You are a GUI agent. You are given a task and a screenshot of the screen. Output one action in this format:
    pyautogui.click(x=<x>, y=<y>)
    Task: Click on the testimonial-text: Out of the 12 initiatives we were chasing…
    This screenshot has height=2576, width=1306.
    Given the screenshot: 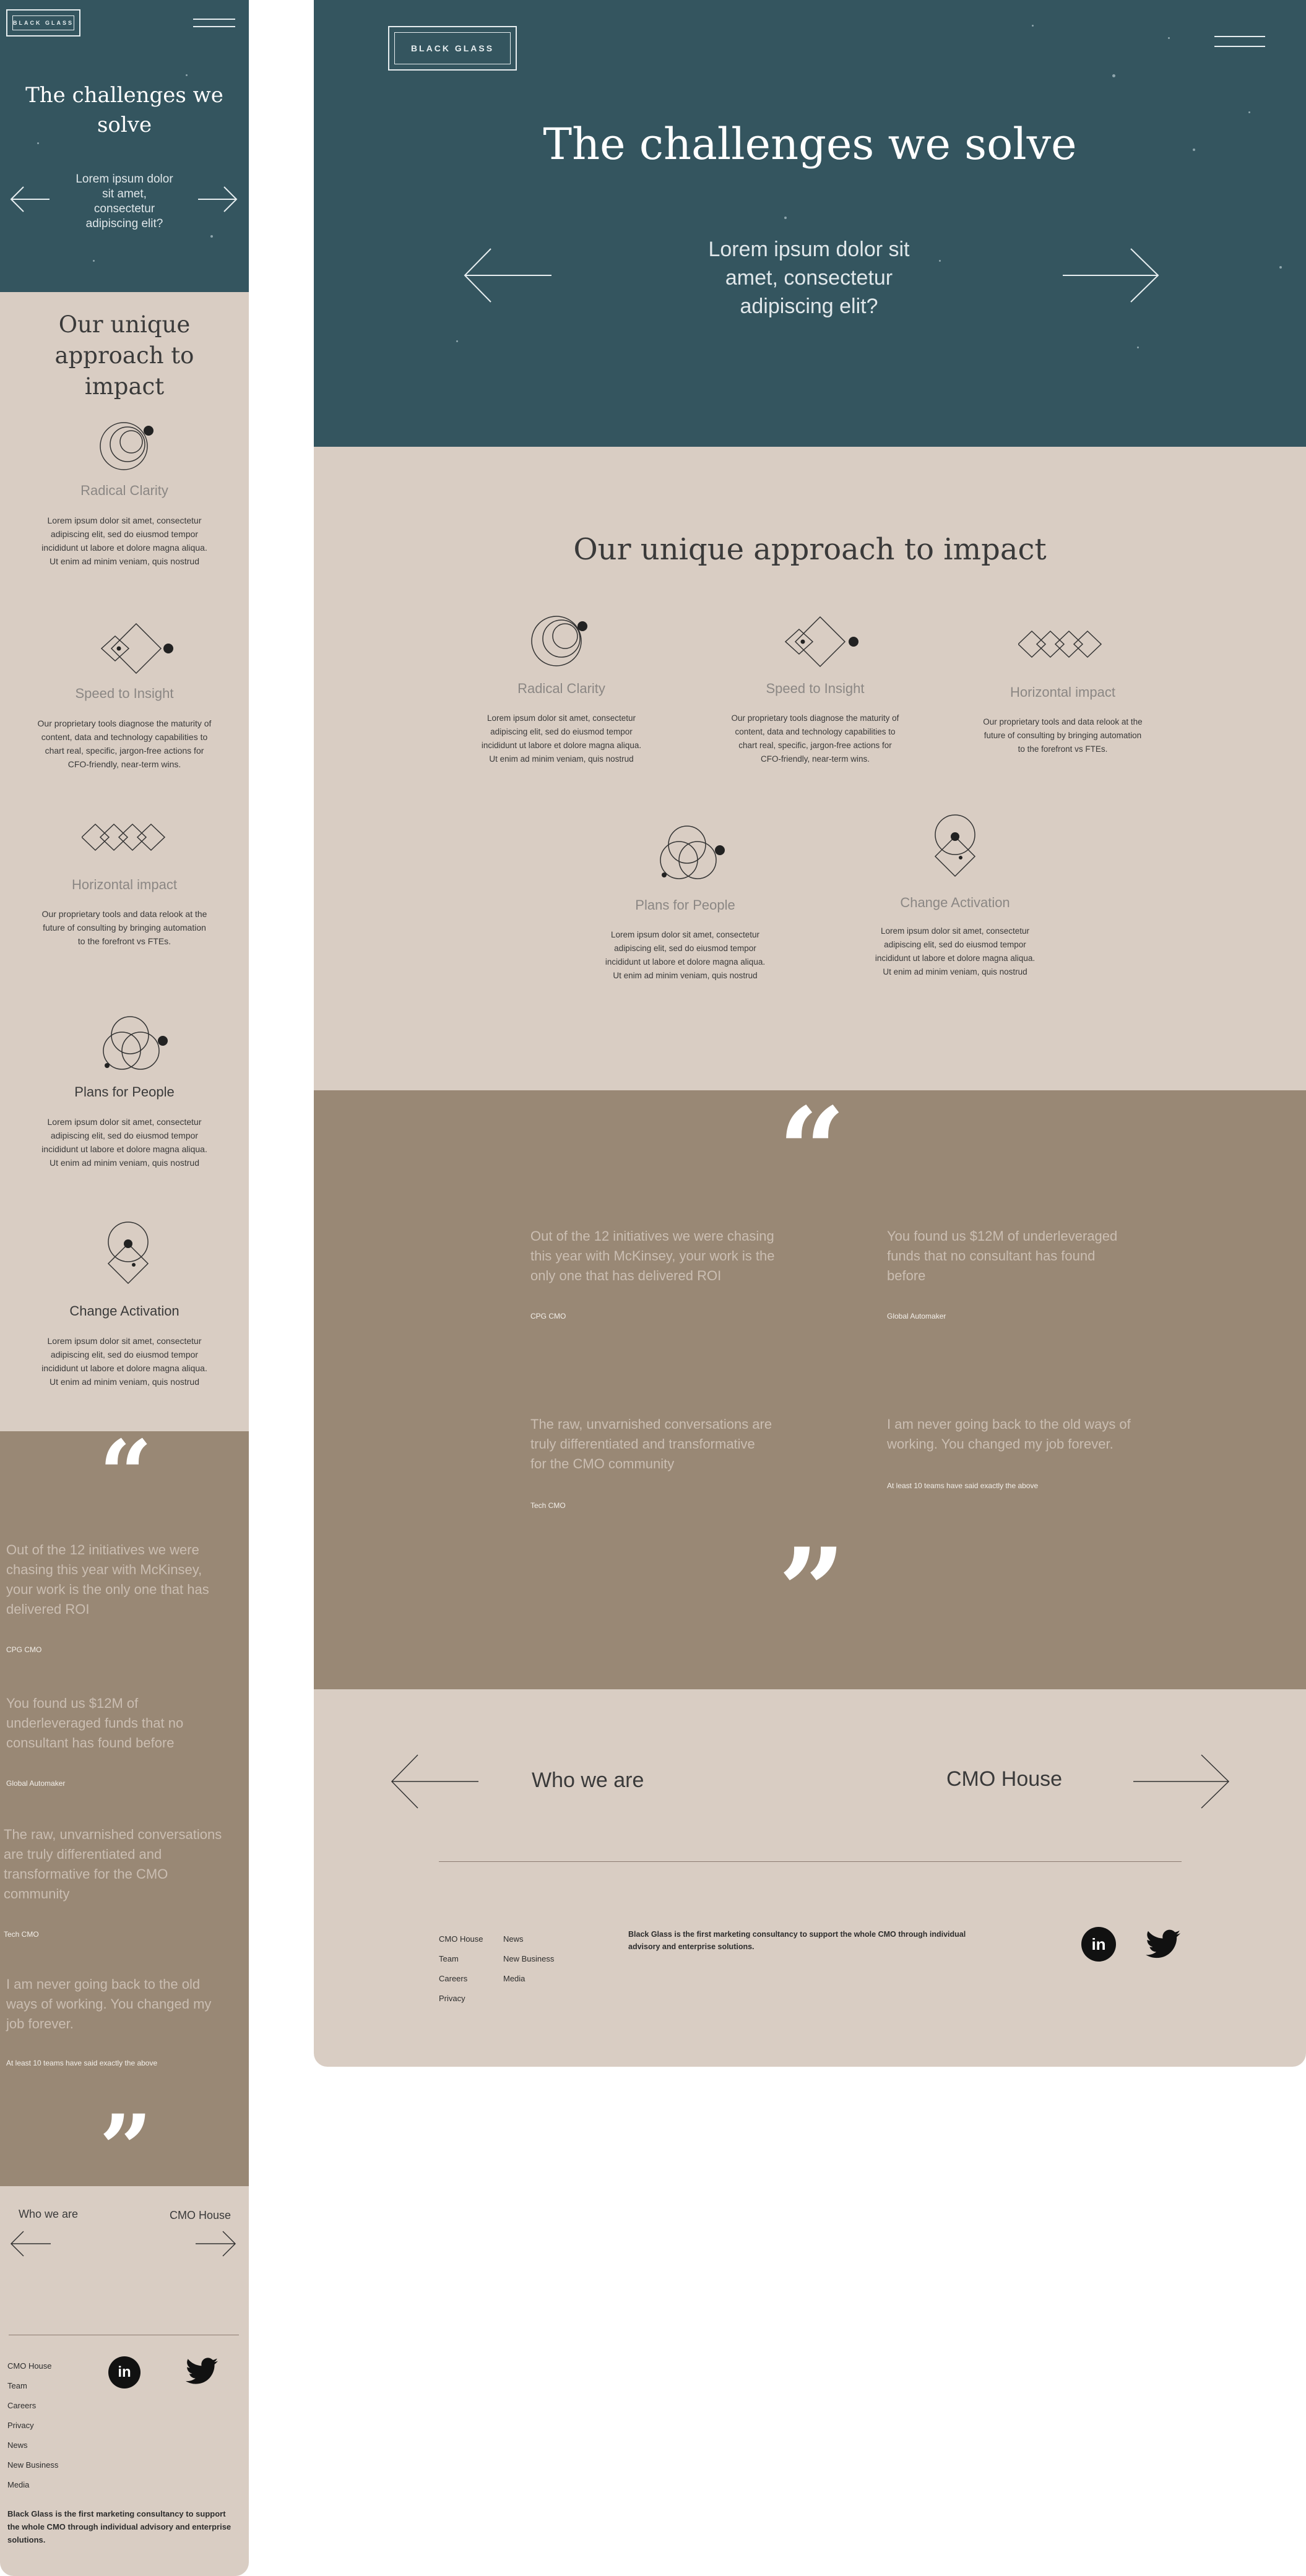 What is the action you would take?
    pyautogui.click(x=107, y=1579)
    